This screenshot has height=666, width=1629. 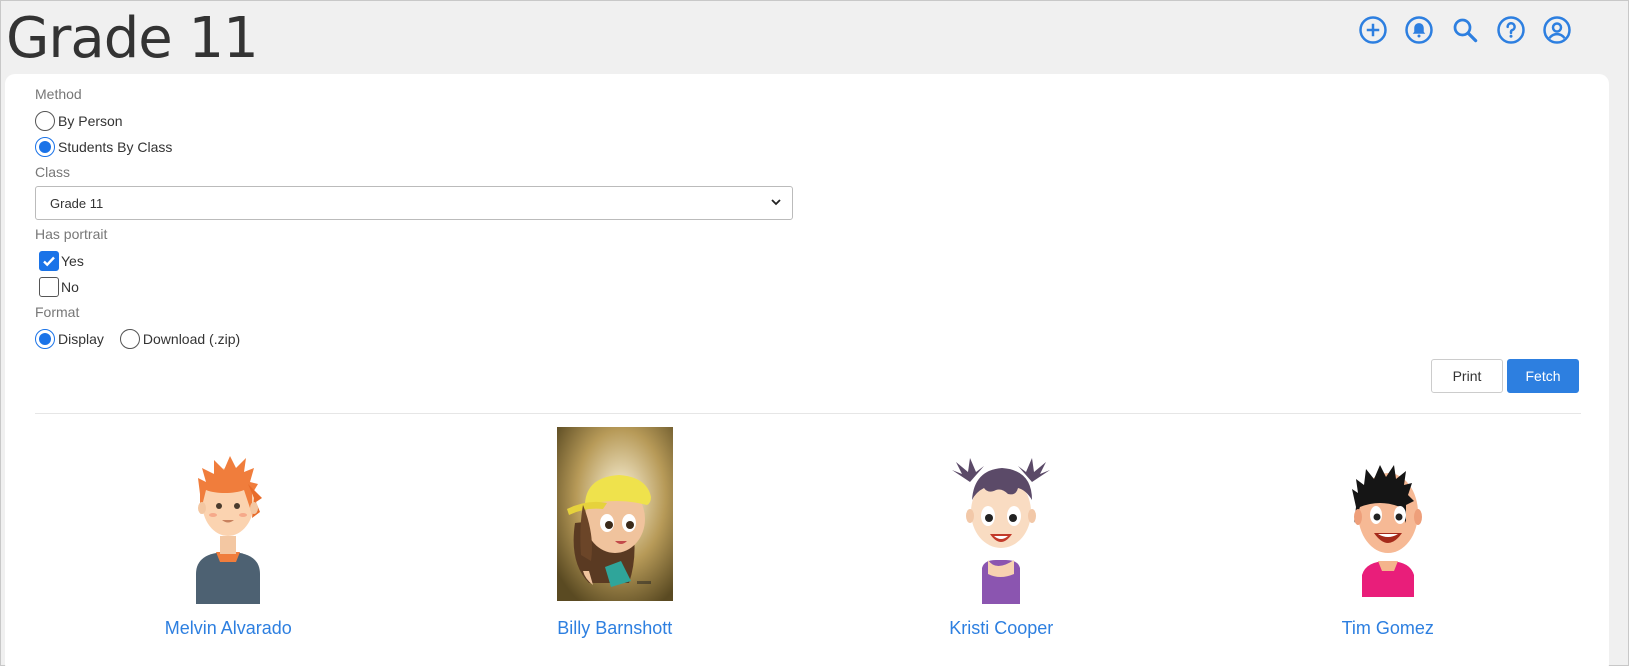 I want to click on method-option-students-by-class: Students By Class, so click(x=414, y=147).